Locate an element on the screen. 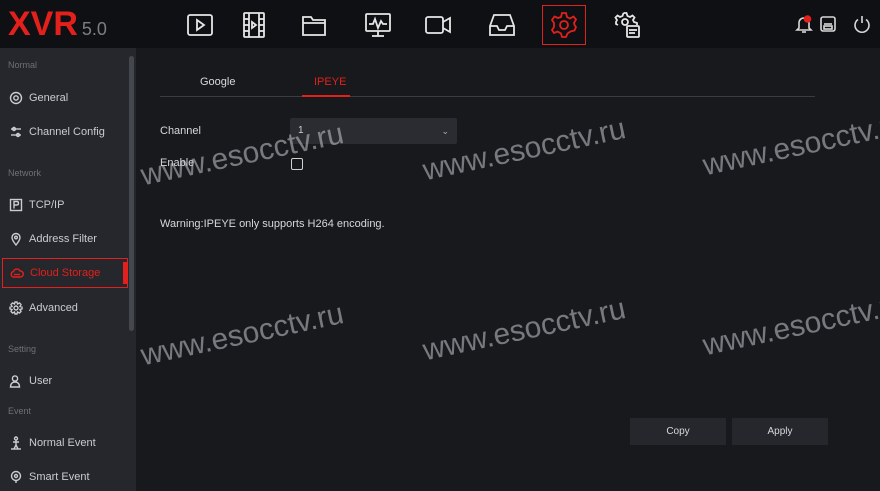 The width and height of the screenshot is (880, 491). logo-brand: XVR is located at coordinates (43, 24).